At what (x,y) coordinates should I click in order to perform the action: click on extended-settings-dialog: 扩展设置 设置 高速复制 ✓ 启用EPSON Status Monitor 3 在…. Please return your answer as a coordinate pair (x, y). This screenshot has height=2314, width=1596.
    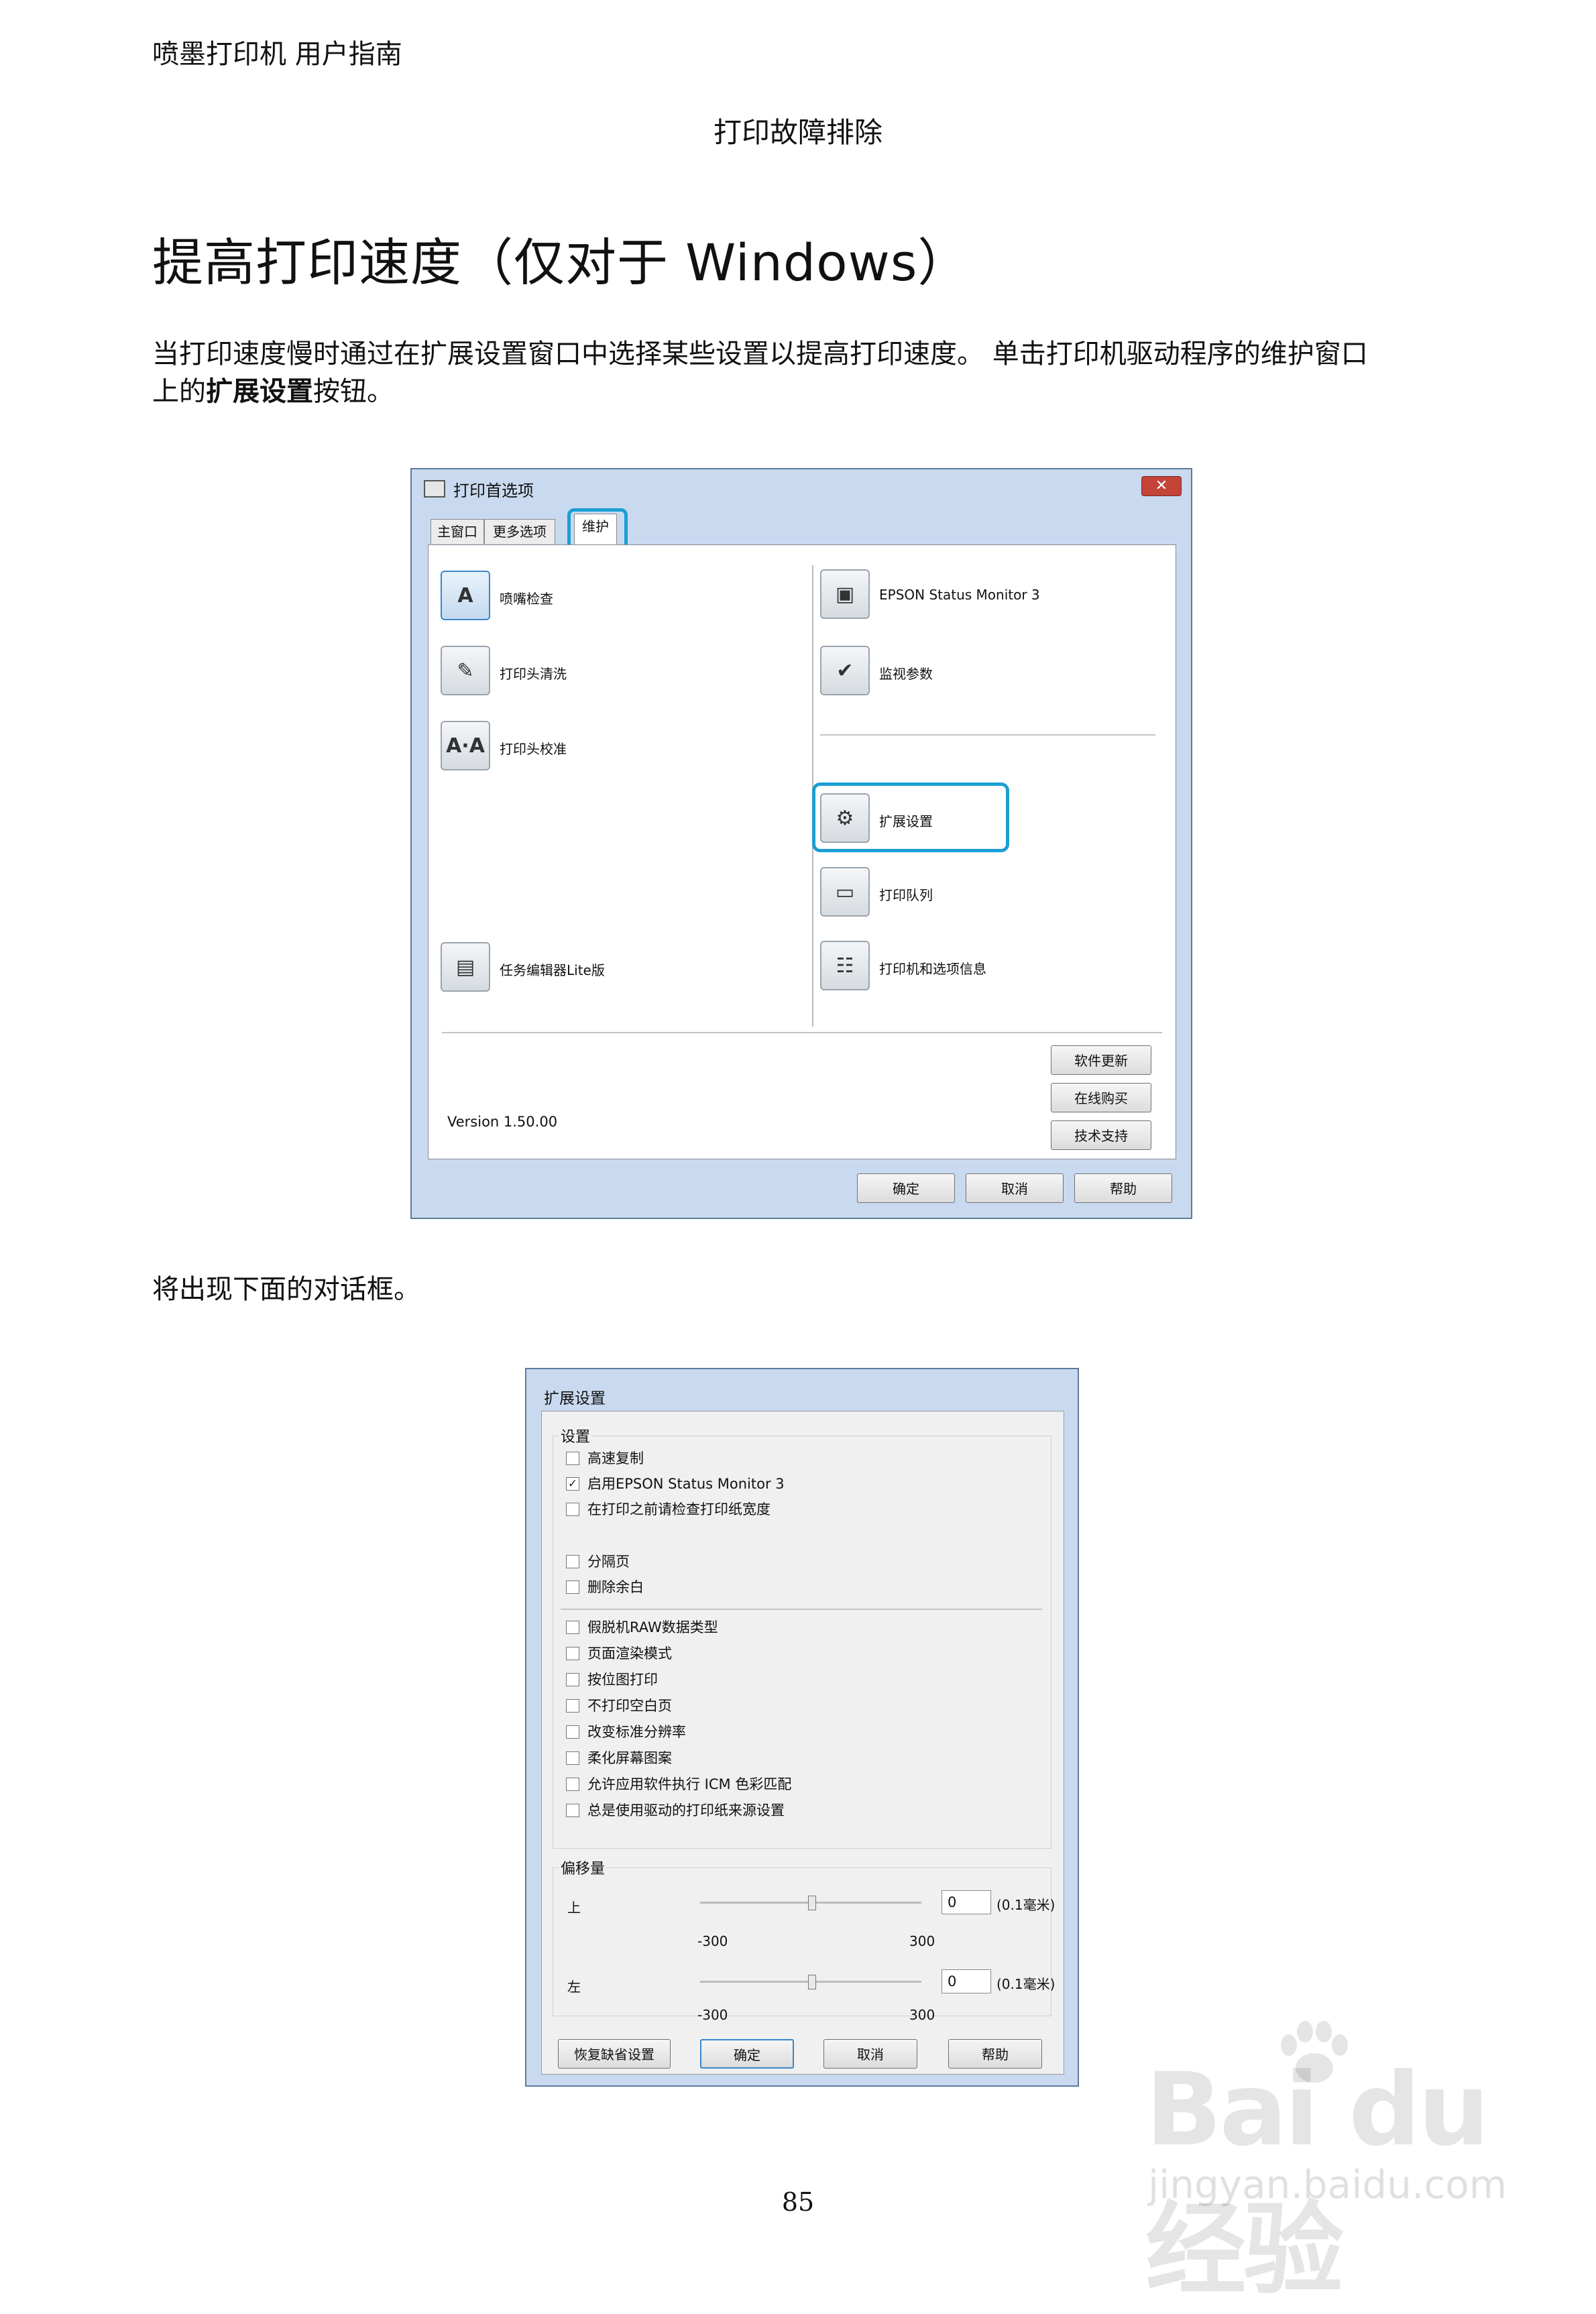
    Looking at the image, I should click on (802, 1727).